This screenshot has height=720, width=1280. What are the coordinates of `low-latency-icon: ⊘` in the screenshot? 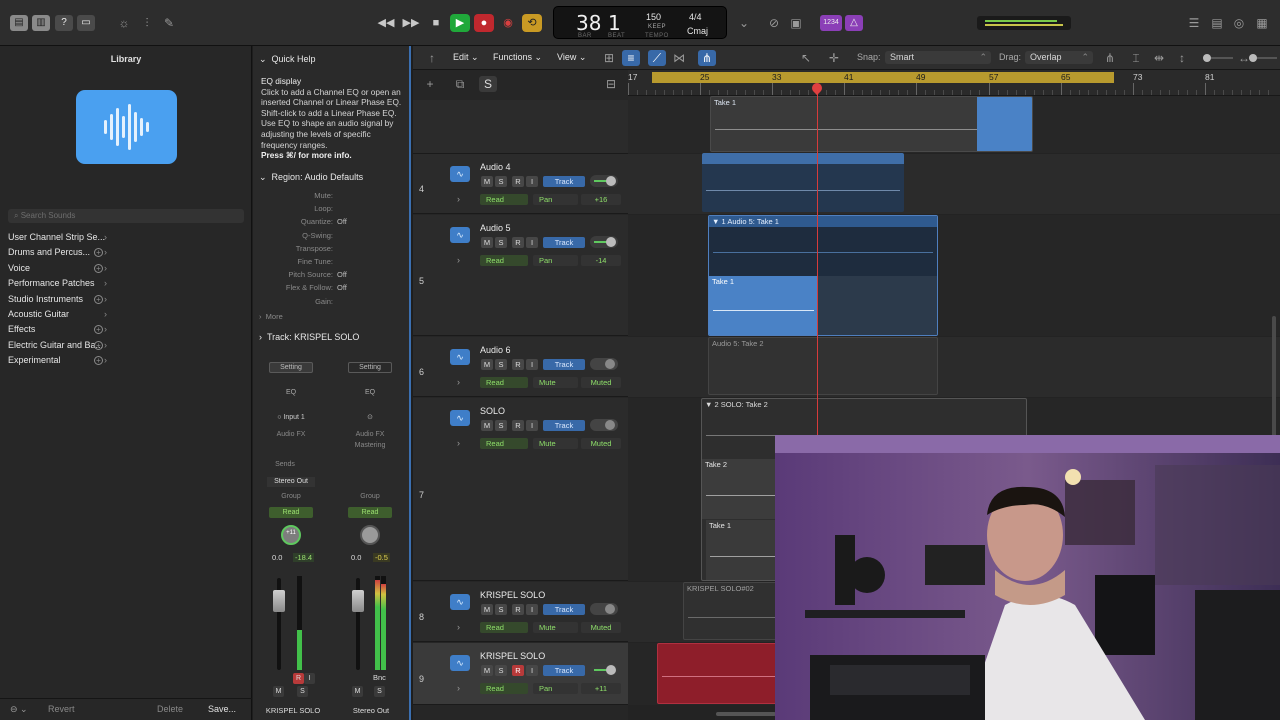 It's located at (774, 23).